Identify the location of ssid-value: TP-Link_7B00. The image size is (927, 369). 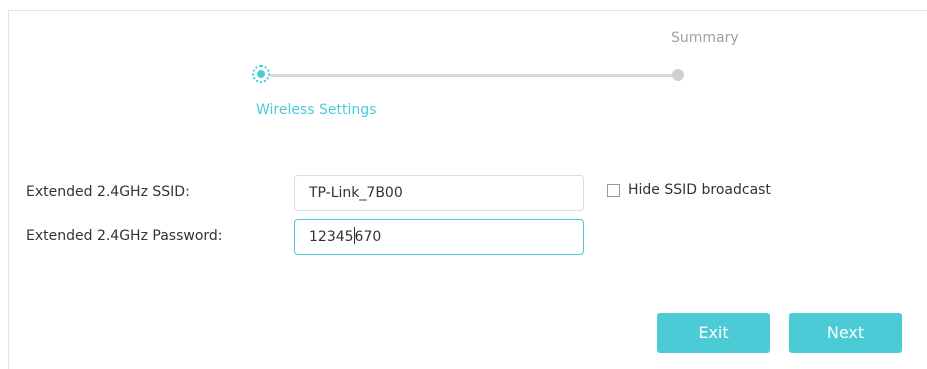
(356, 193).